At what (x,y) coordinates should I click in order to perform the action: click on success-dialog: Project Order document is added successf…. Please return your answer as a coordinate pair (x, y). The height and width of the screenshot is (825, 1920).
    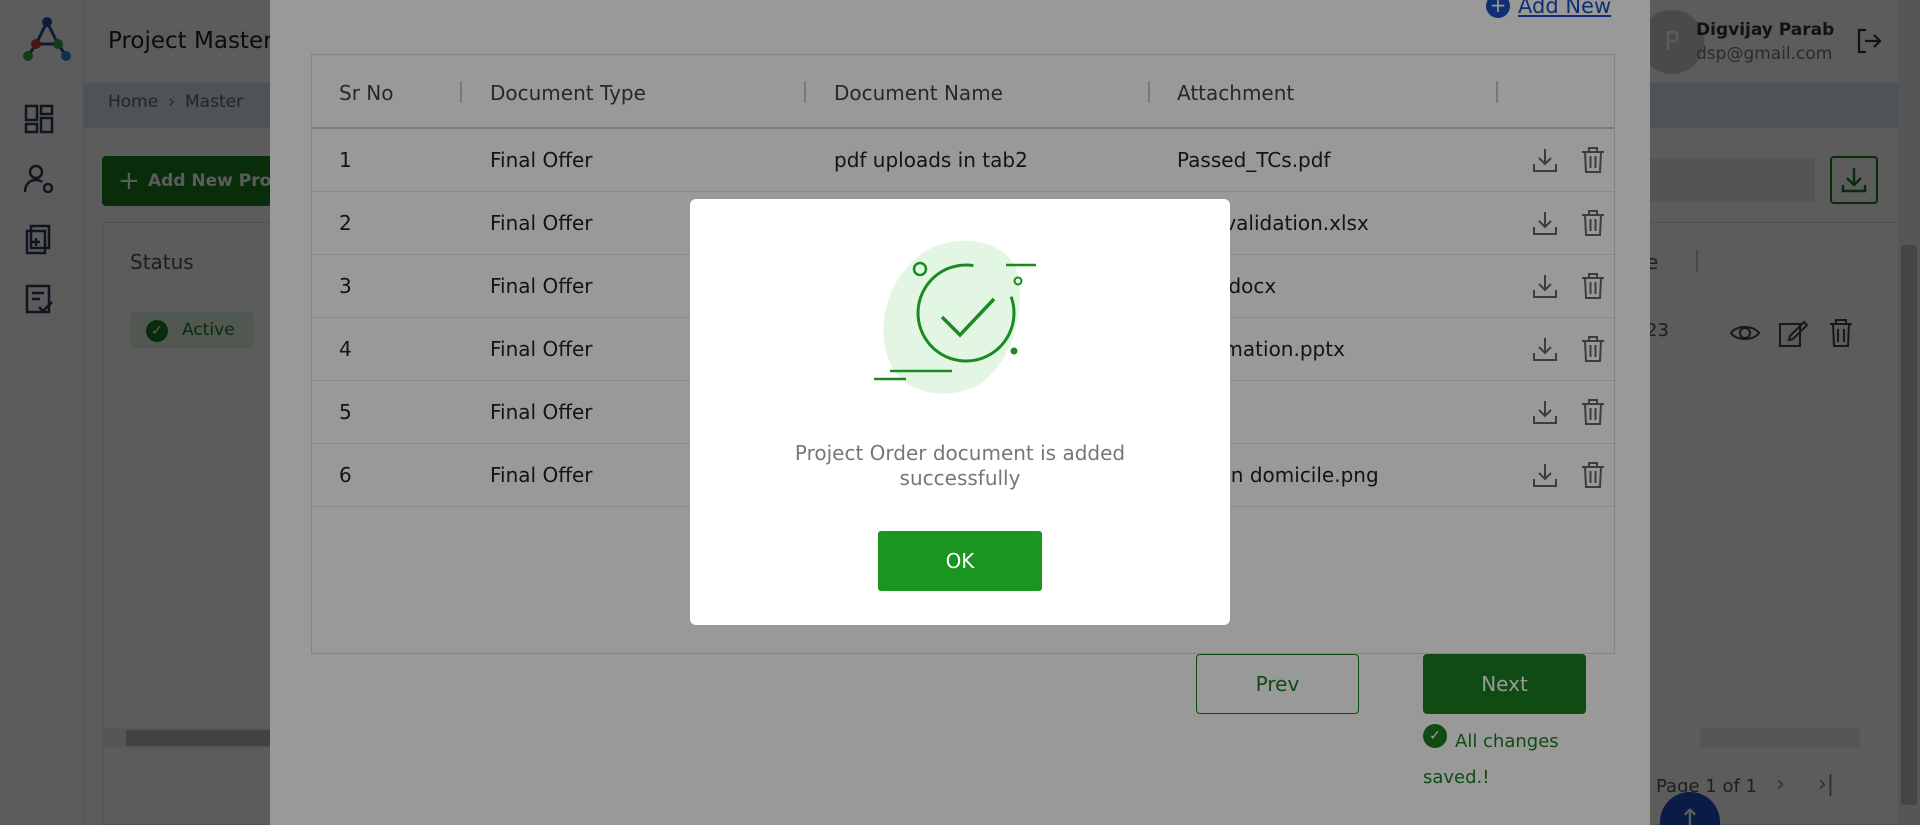
    Looking at the image, I should click on (960, 412).